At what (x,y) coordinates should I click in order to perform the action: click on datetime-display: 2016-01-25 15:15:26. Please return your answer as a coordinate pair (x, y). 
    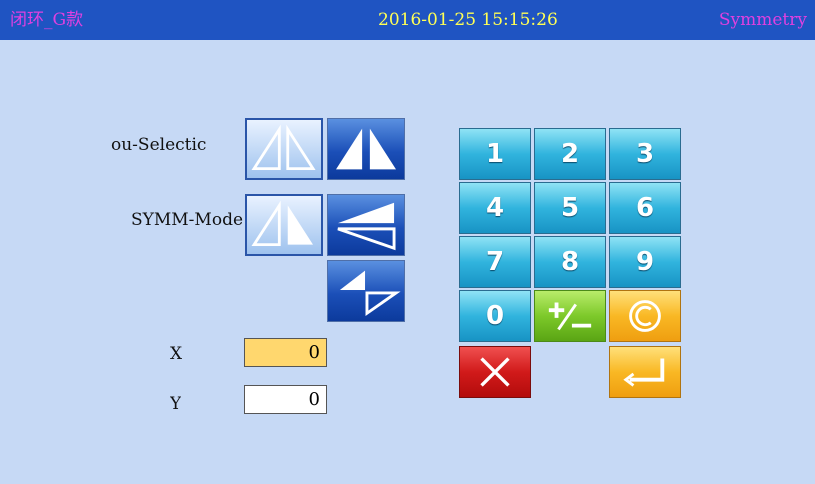
    Looking at the image, I should click on (468, 20).